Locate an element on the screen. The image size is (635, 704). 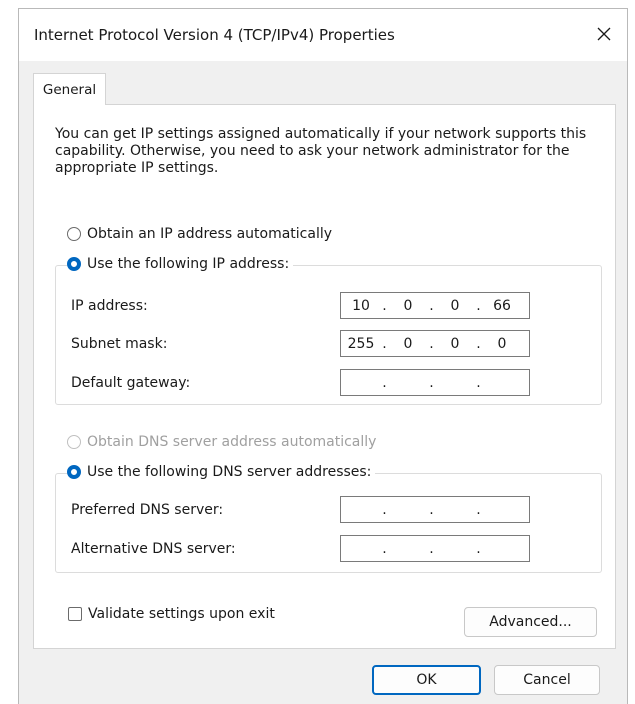
checkbox-label: Validate settings upon exit is located at coordinates (181, 614).